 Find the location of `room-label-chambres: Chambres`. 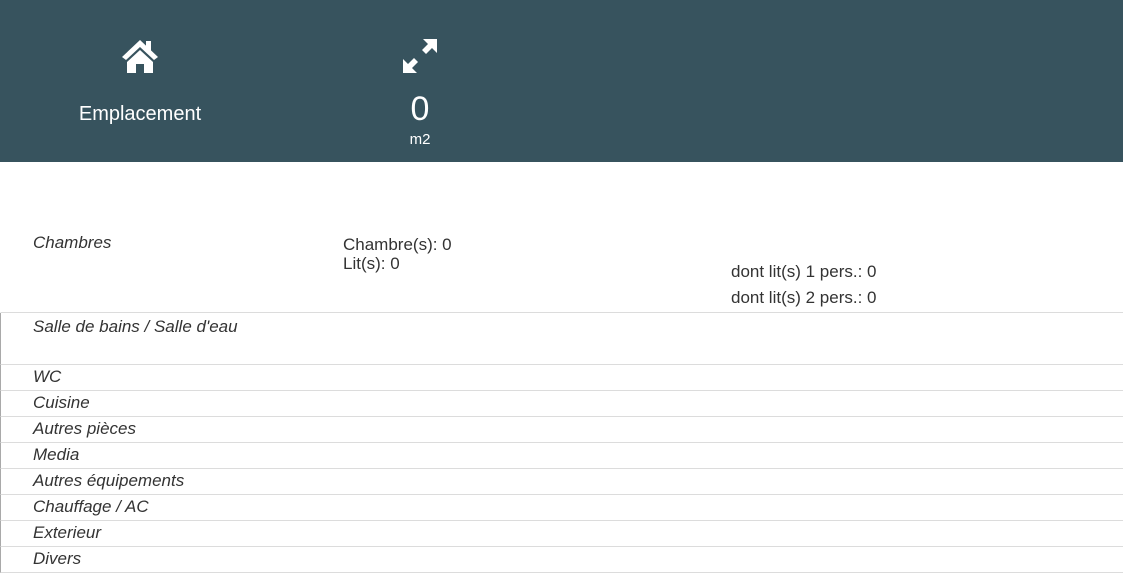

room-label-chambres: Chambres is located at coordinates (72, 242).